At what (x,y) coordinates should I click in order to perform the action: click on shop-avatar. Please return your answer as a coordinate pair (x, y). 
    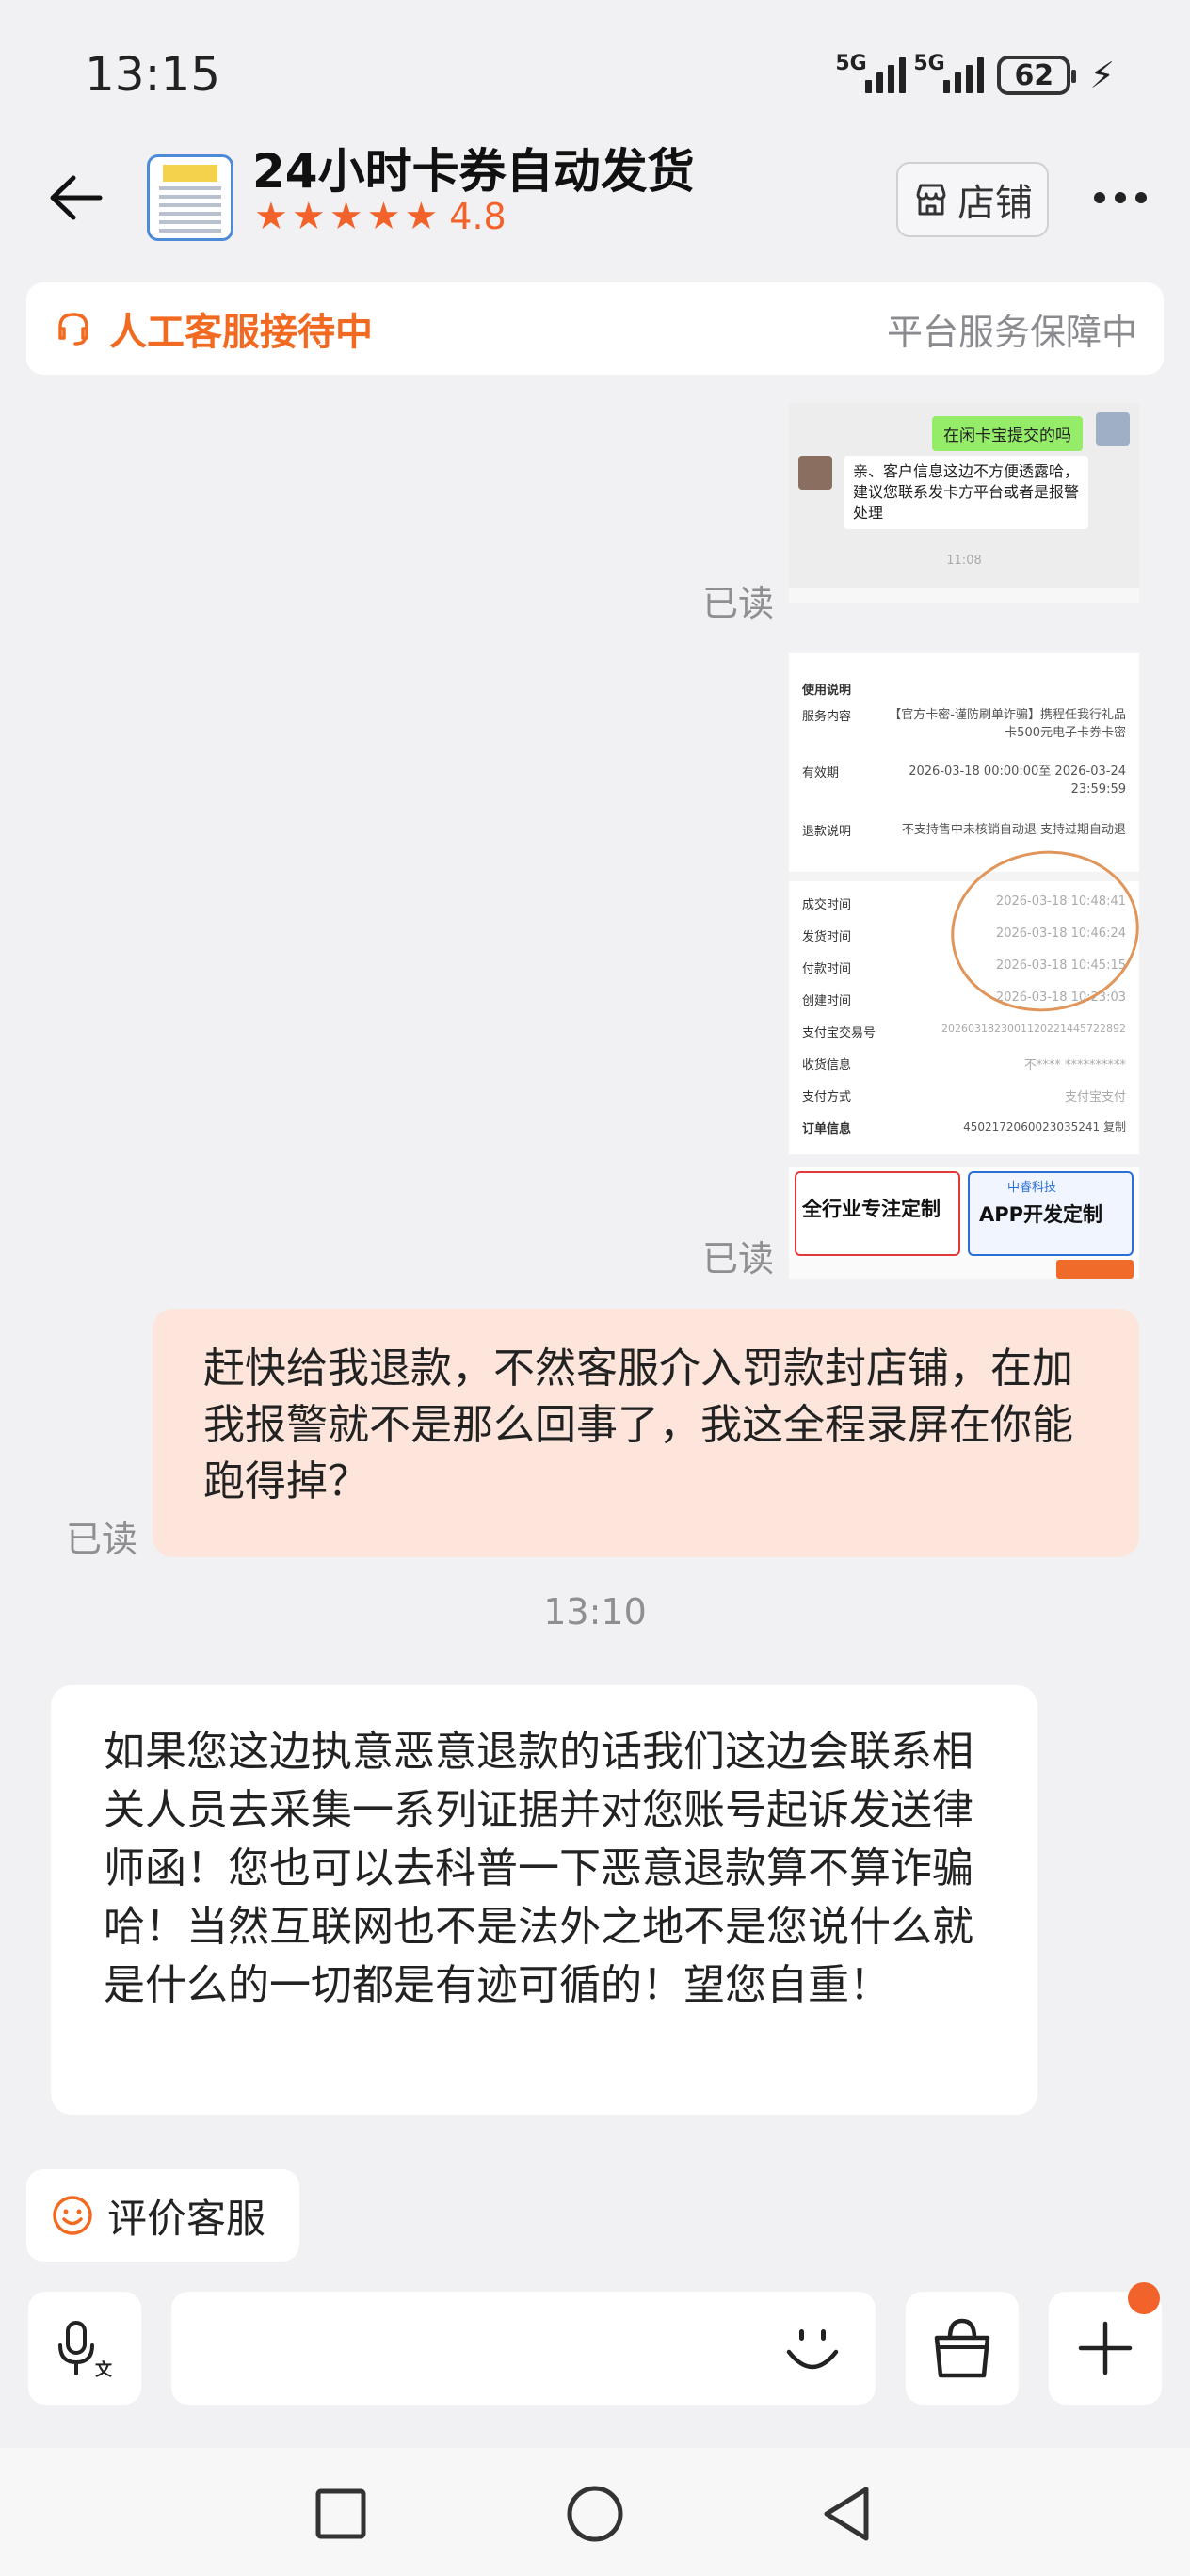
    Looking at the image, I should click on (190, 197).